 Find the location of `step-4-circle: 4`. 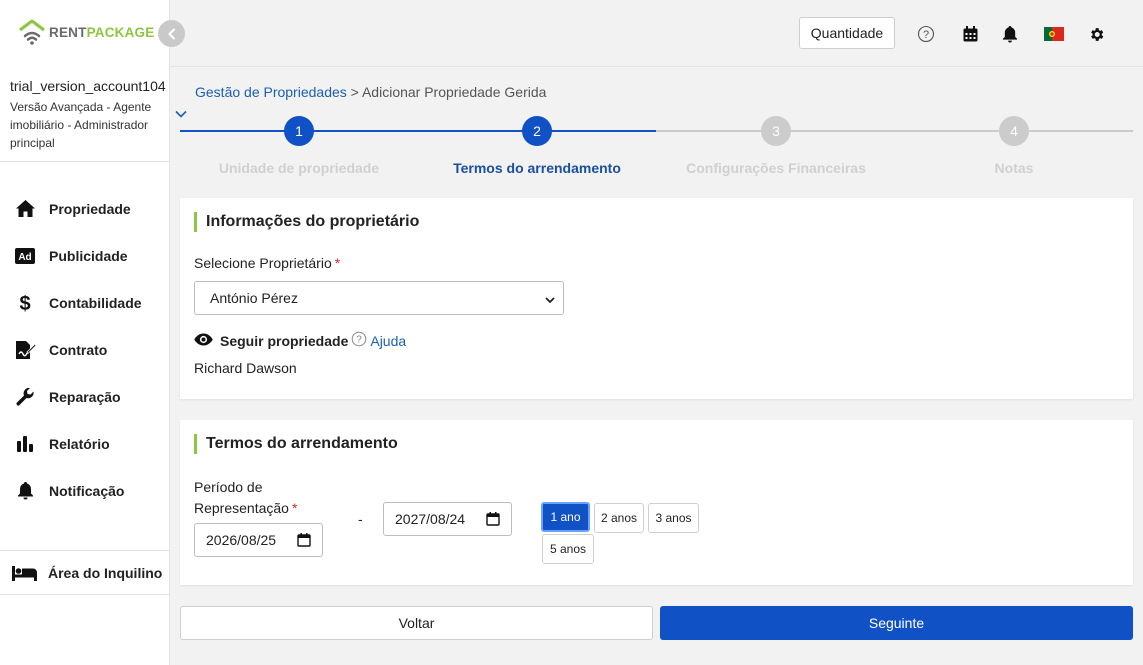

step-4-circle: 4 is located at coordinates (1014, 131).